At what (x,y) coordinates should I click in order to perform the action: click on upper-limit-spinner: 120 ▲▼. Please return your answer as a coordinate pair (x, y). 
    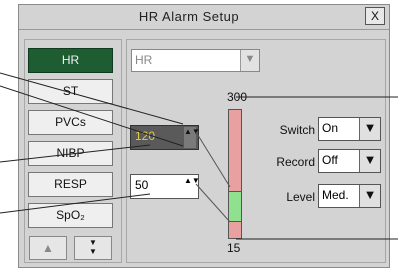
    Looking at the image, I should click on (165, 137).